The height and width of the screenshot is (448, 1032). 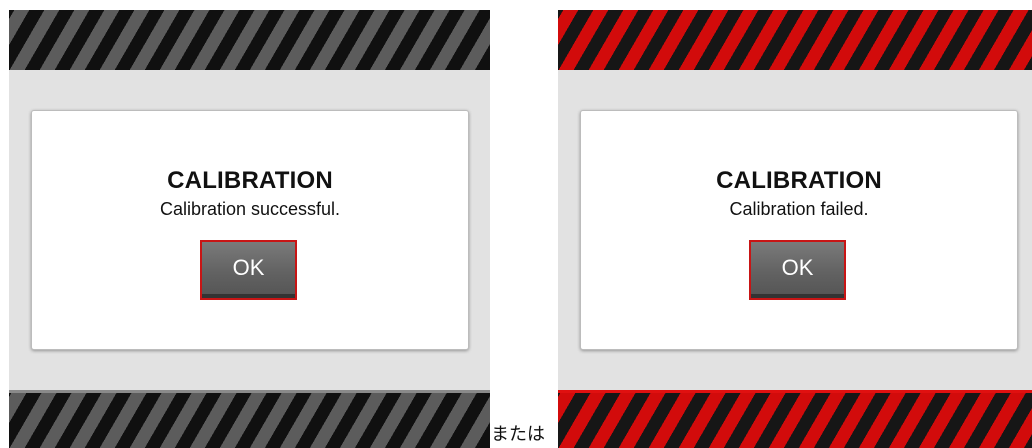 I want to click on separator-text: または, so click(x=518, y=434).